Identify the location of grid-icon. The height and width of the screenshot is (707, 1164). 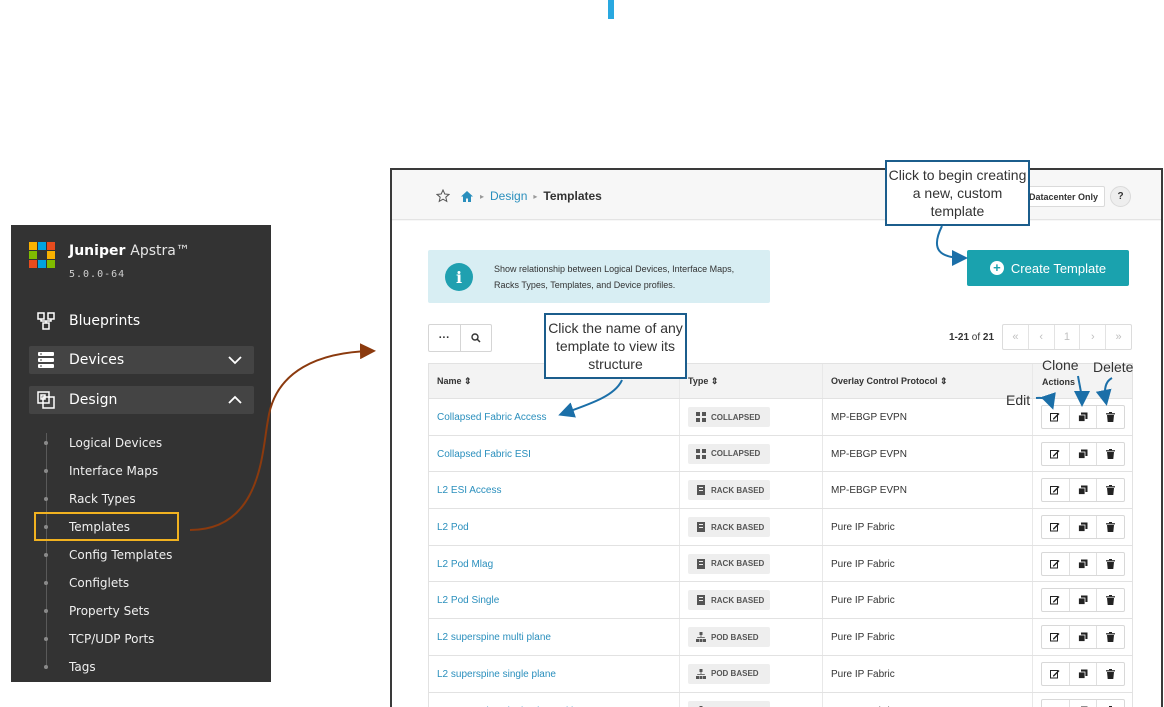
(701, 453).